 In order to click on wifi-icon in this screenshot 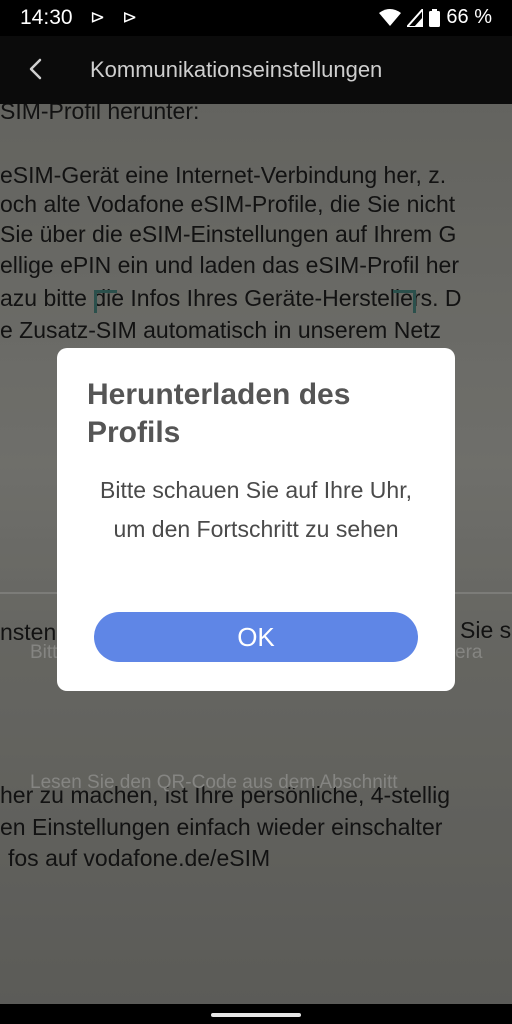, I will do `click(390, 17)`.